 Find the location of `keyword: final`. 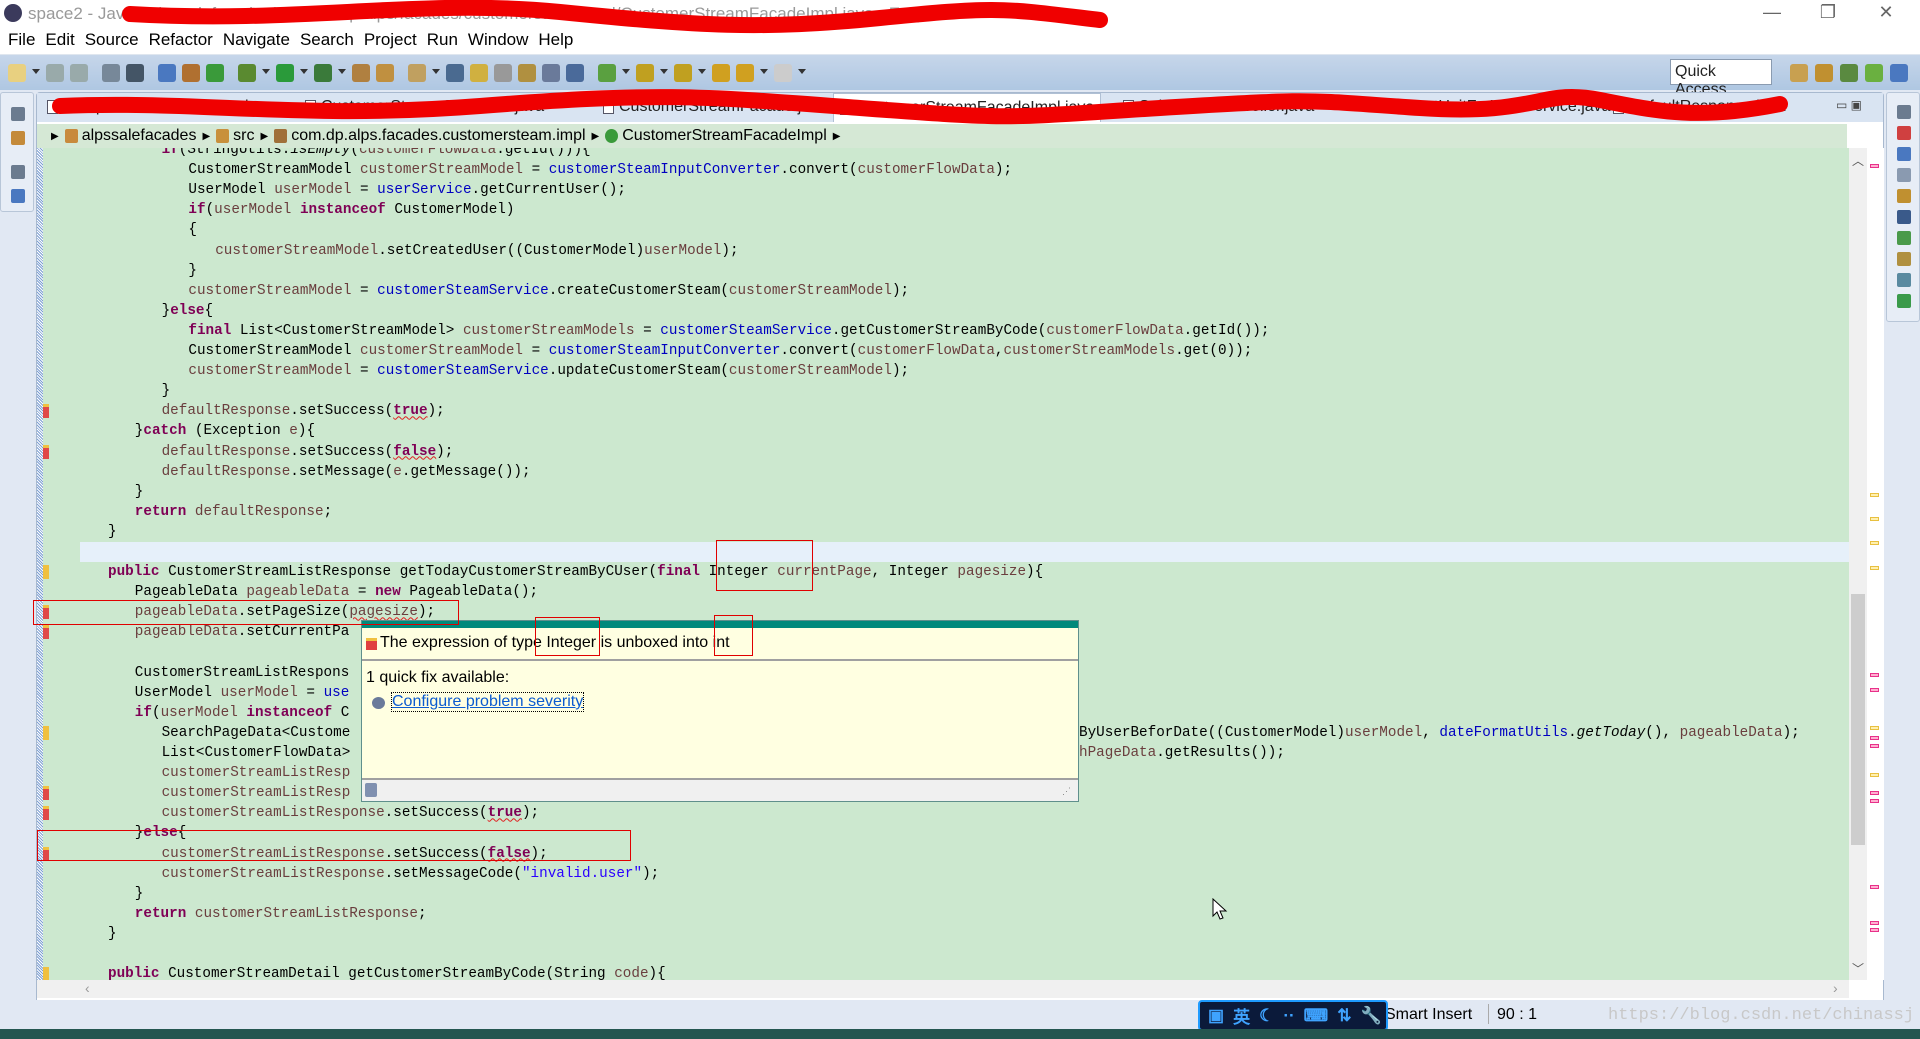

keyword: final is located at coordinates (679, 572).